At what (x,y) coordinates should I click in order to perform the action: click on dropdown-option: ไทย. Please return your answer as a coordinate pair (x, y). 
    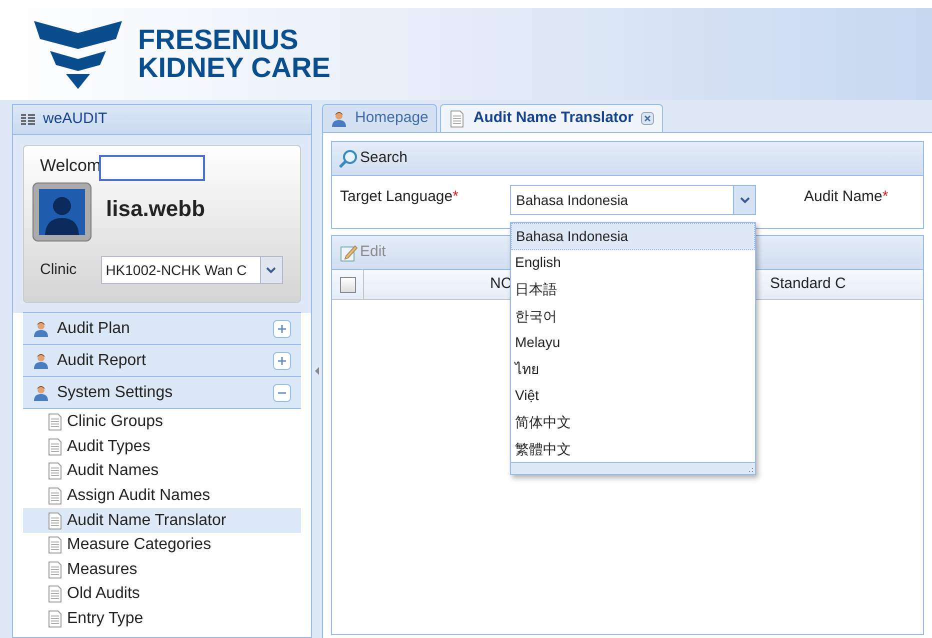
    Looking at the image, I should click on (633, 369).